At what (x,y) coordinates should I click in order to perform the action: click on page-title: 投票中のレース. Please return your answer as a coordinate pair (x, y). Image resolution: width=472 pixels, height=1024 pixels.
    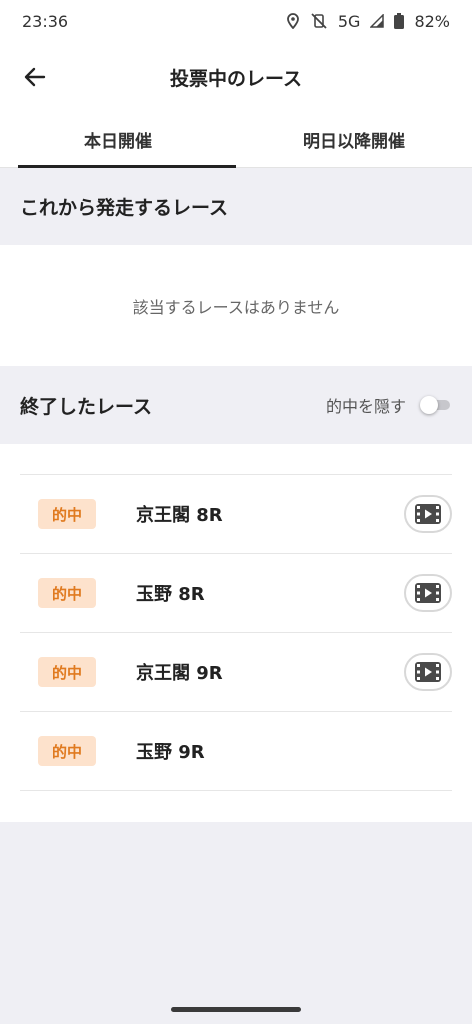
    Looking at the image, I should click on (236, 78).